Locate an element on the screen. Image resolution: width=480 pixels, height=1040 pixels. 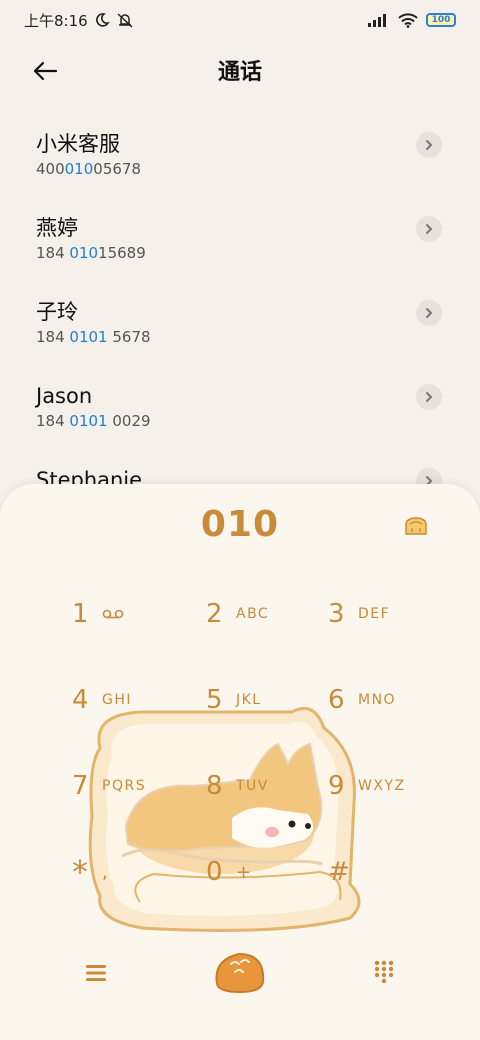
key-3: 3 DEF is located at coordinates (383, 614).